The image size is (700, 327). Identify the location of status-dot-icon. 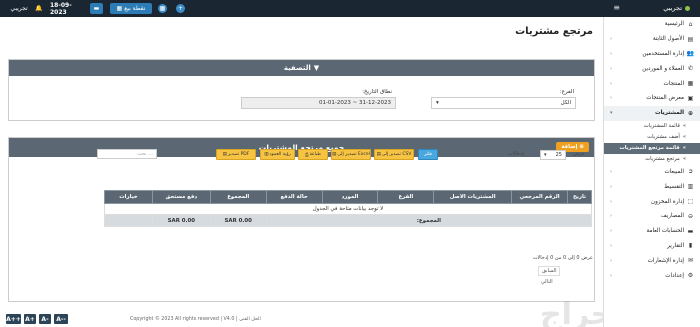
(687, 8).